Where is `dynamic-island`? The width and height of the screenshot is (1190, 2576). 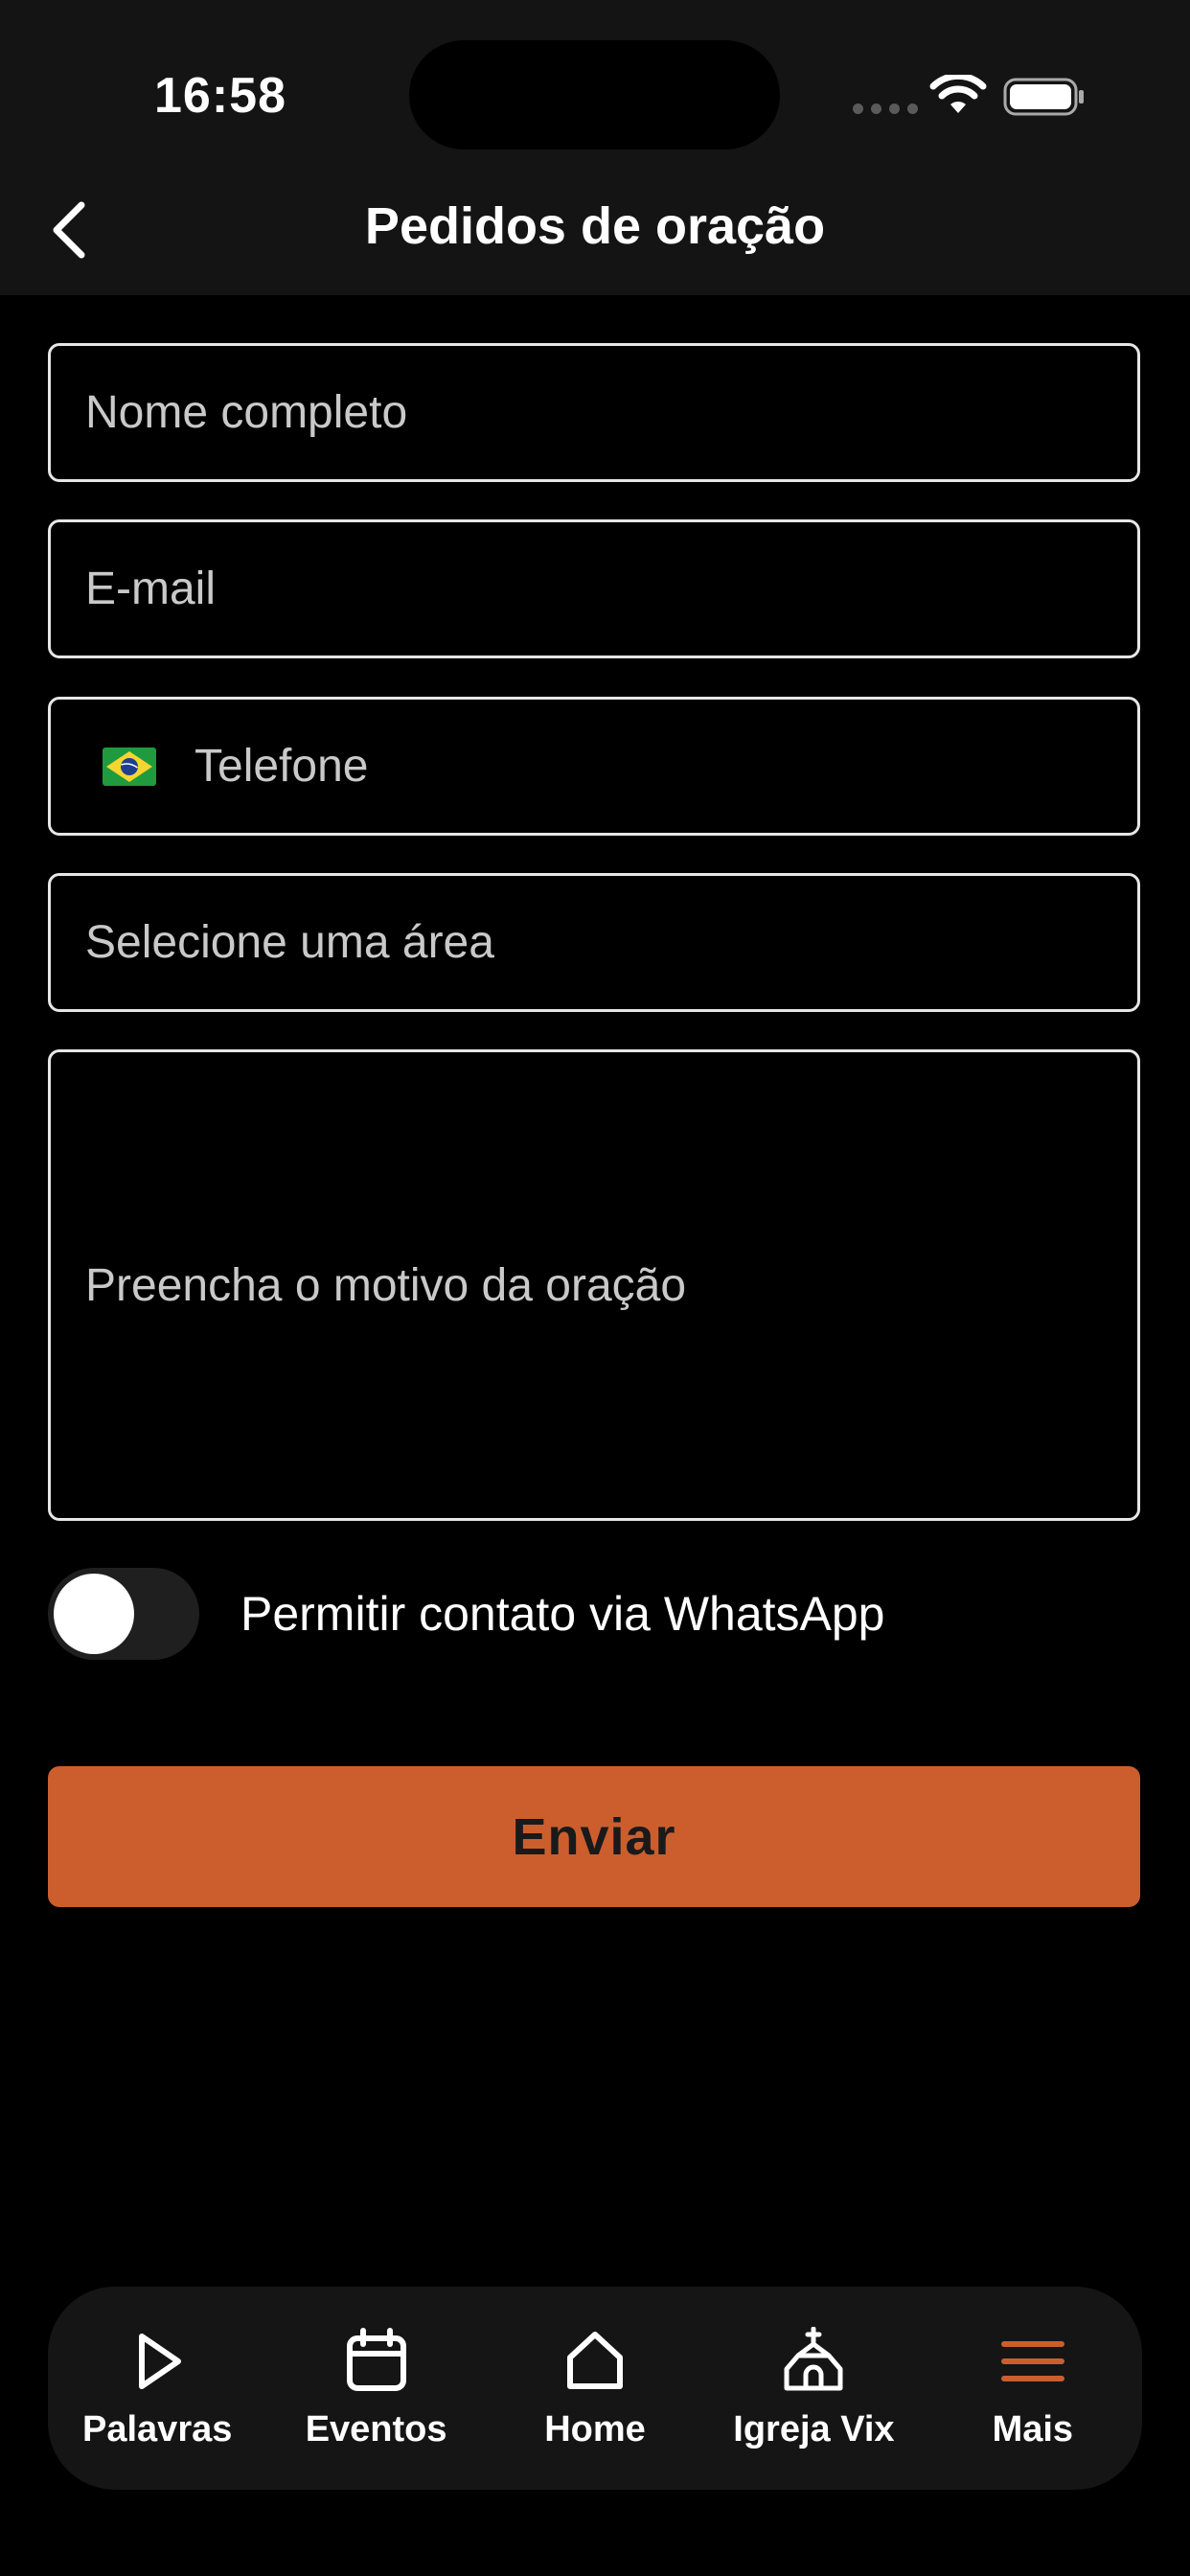 dynamic-island is located at coordinates (594, 95).